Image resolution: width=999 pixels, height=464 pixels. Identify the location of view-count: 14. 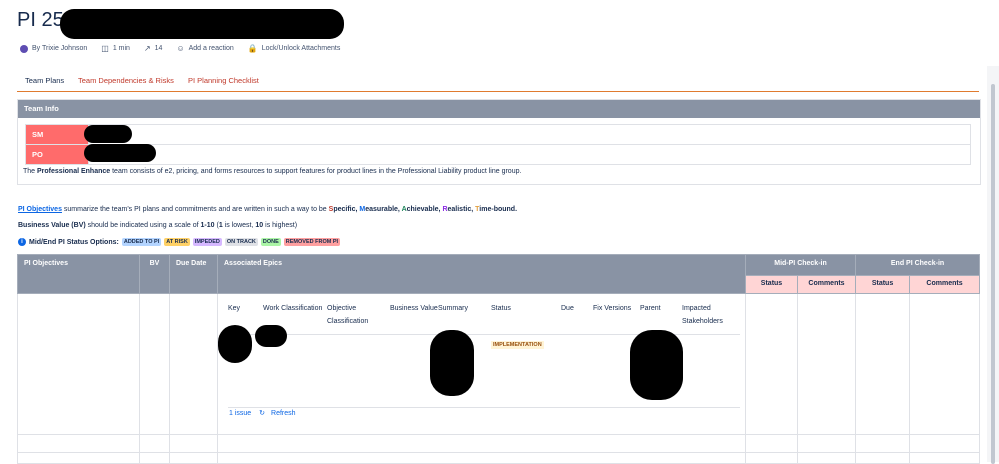
(159, 48).